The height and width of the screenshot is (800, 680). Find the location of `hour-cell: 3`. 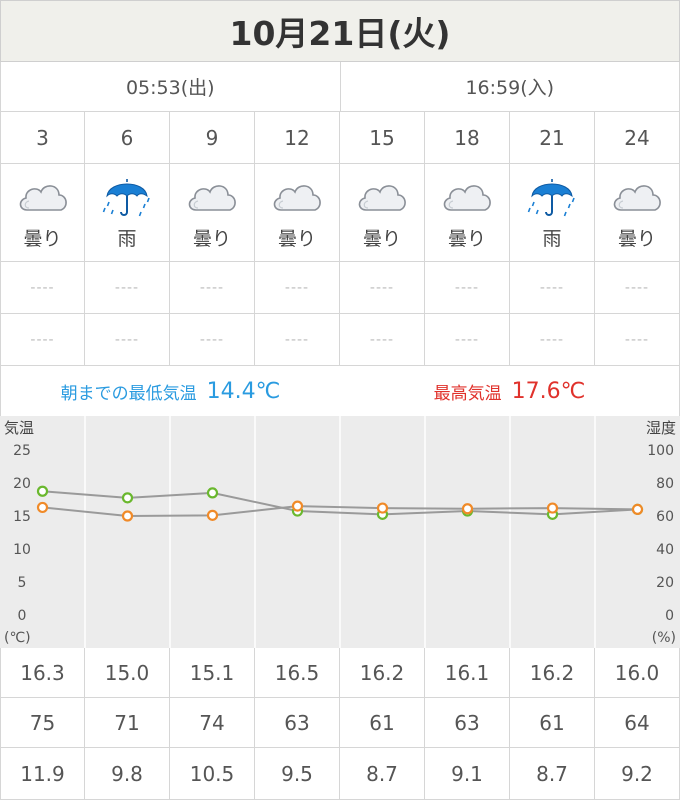

hour-cell: 3 is located at coordinates (42, 138).